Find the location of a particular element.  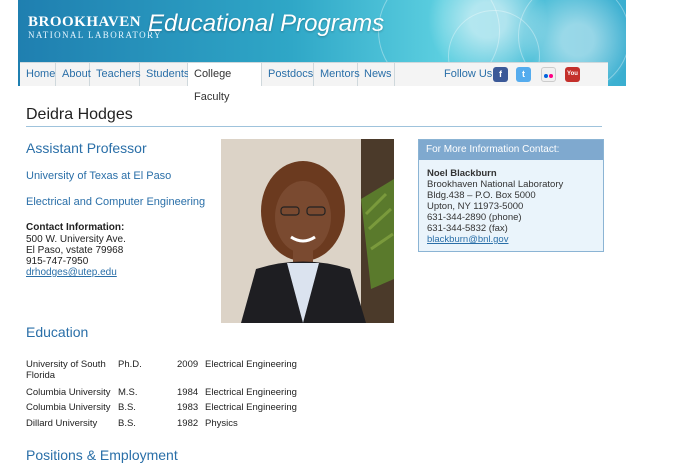

contact-email: blackburn@bnl.gov is located at coordinates (515, 239).